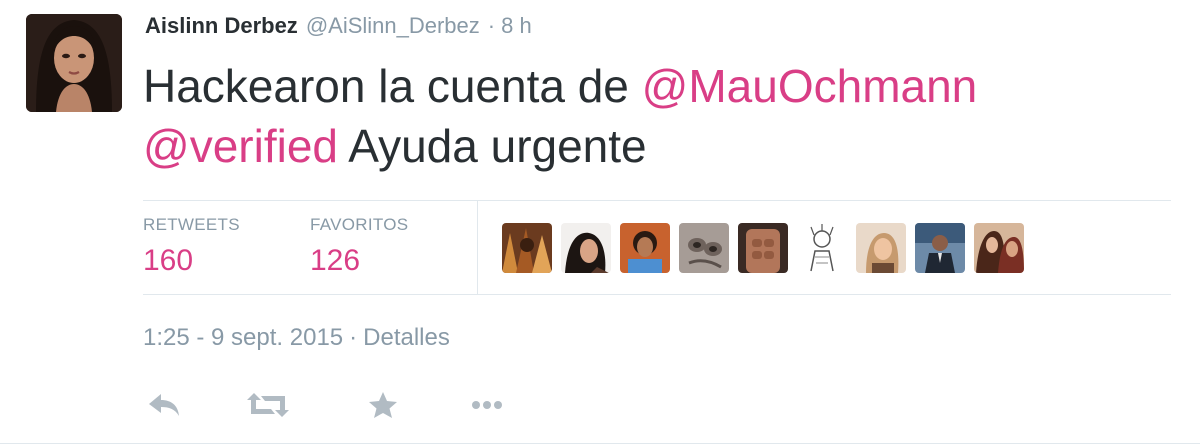 The width and height of the screenshot is (1200, 445). Describe the element at coordinates (657, 294) in the screenshot. I see `divider-bottom` at that location.